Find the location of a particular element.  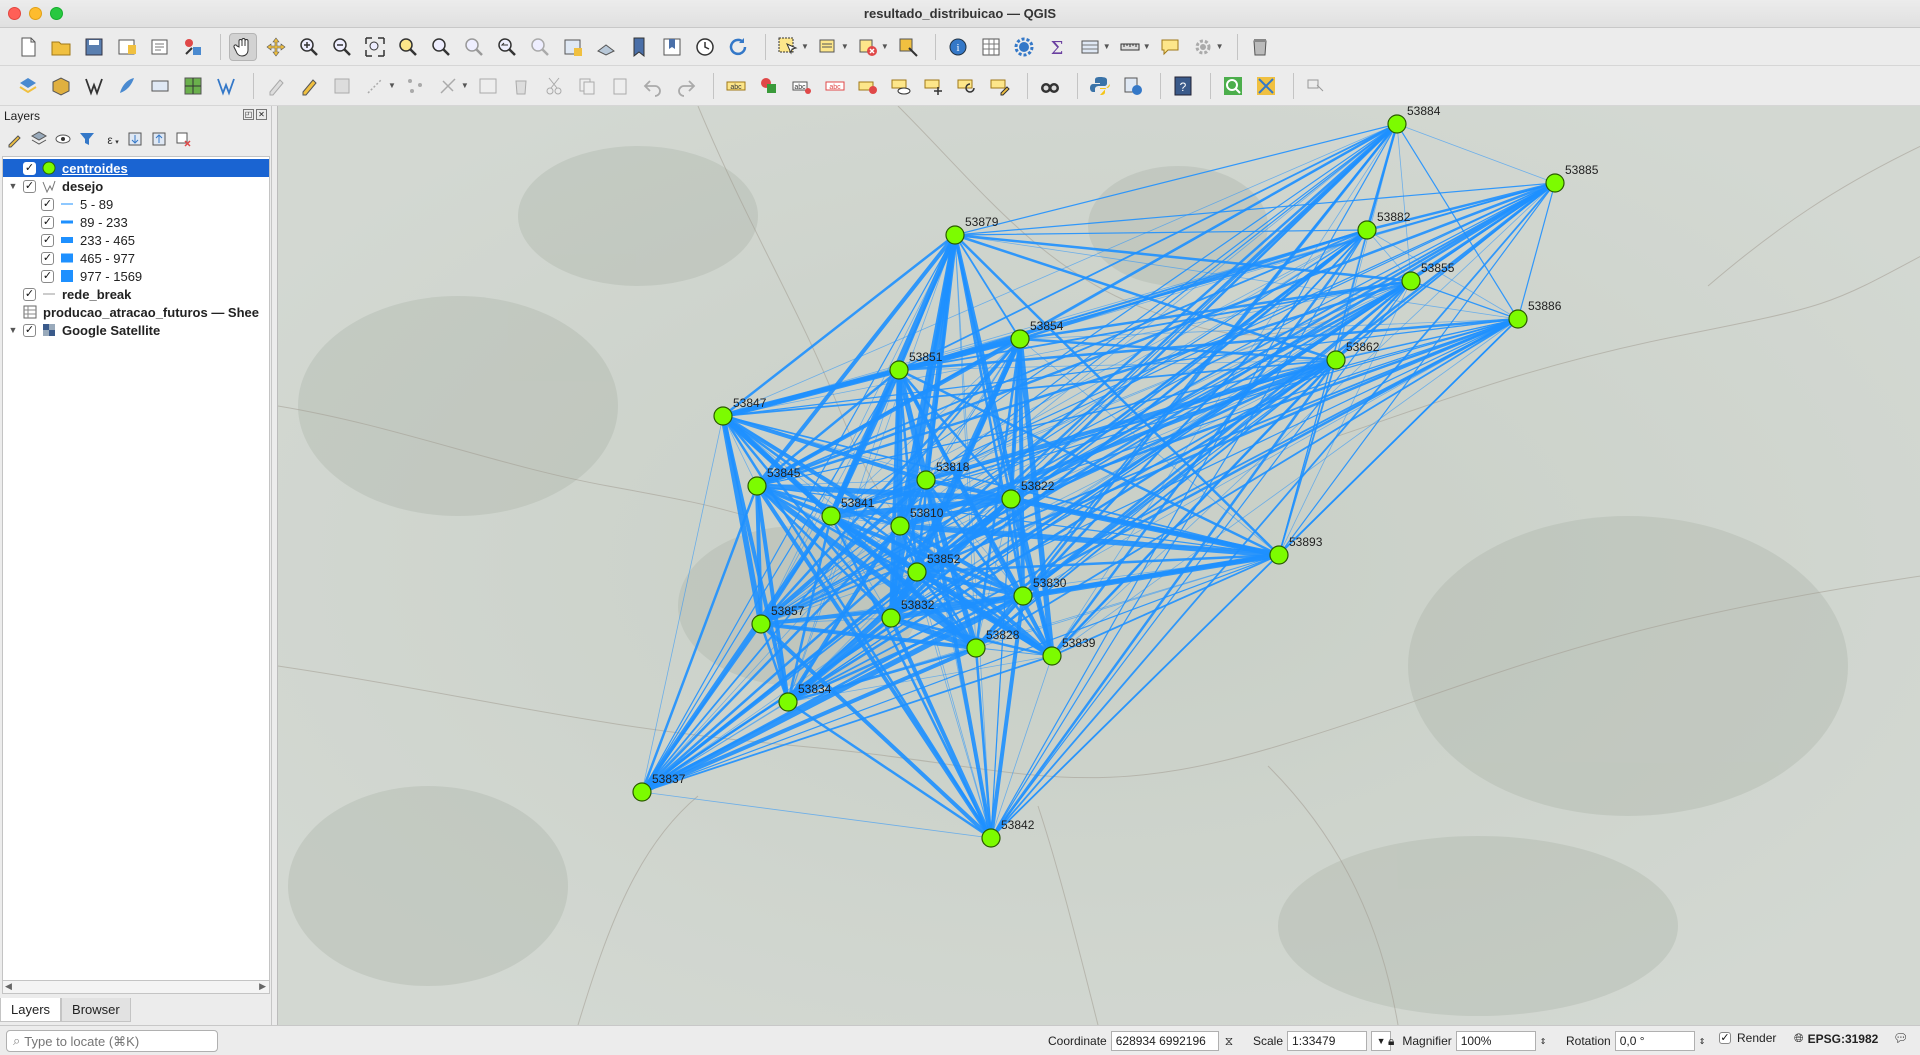

crs-section: 🌐︎ EPSG:31982 is located at coordinates (1836, 1038).